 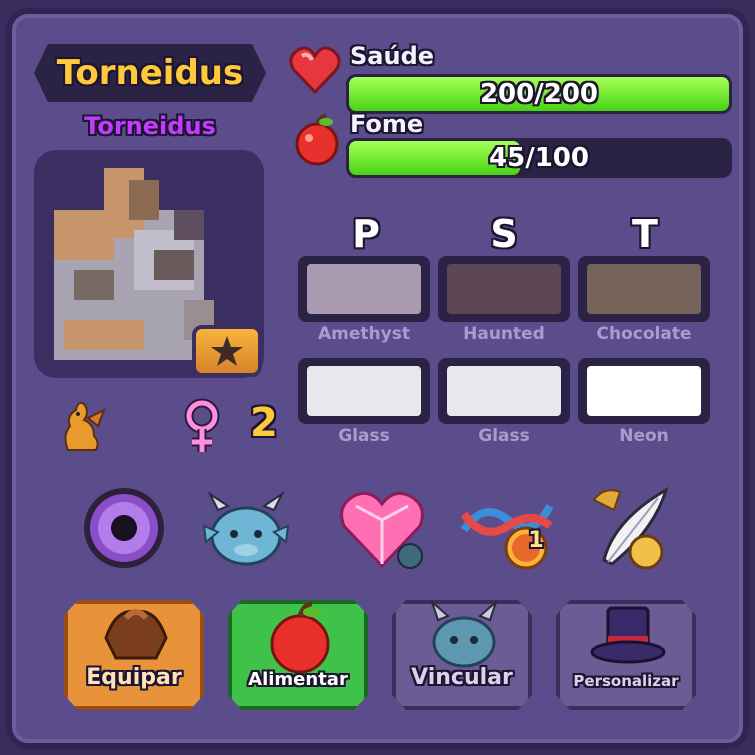 I want to click on health-bar: 200/200, so click(x=539, y=94).